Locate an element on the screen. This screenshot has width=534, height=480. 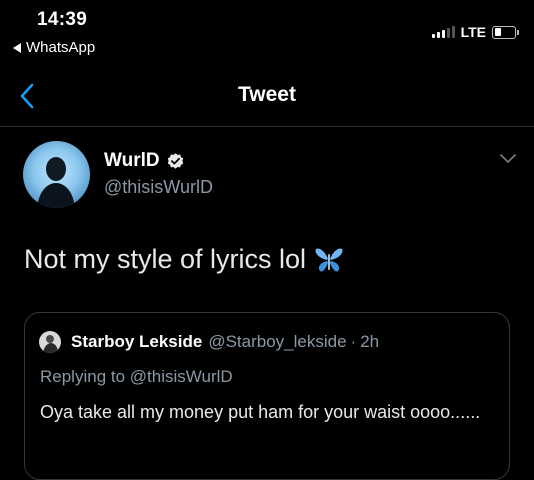
back-to-app-button: WhatsApp is located at coordinates (54, 47).